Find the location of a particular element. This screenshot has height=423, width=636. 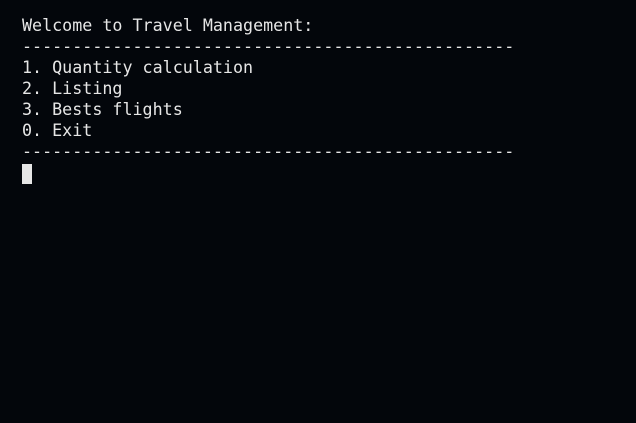

menu-item-listing: 2. Listing is located at coordinates (72, 88).